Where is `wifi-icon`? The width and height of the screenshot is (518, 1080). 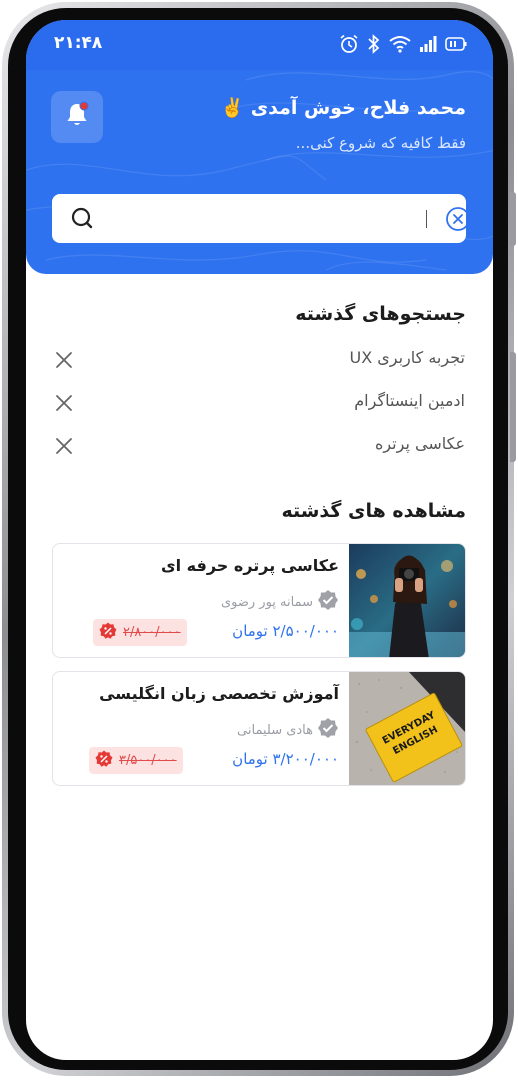
wifi-icon is located at coordinates (400, 44).